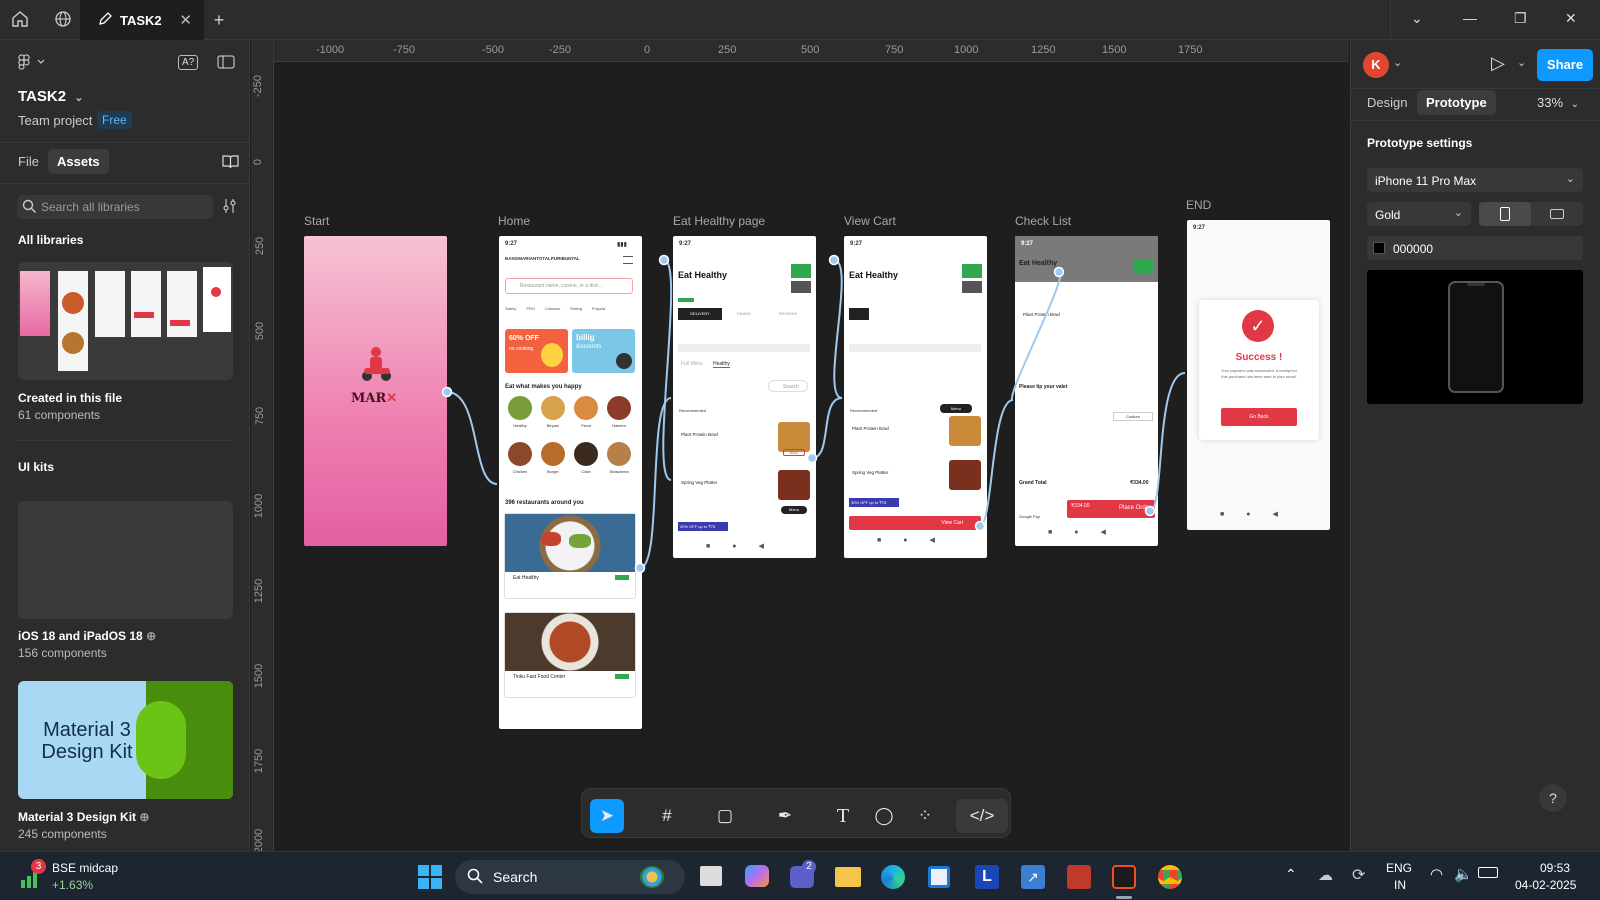  Describe the element at coordinates (1170, 877) in the screenshot. I see `chrome-icon` at that location.